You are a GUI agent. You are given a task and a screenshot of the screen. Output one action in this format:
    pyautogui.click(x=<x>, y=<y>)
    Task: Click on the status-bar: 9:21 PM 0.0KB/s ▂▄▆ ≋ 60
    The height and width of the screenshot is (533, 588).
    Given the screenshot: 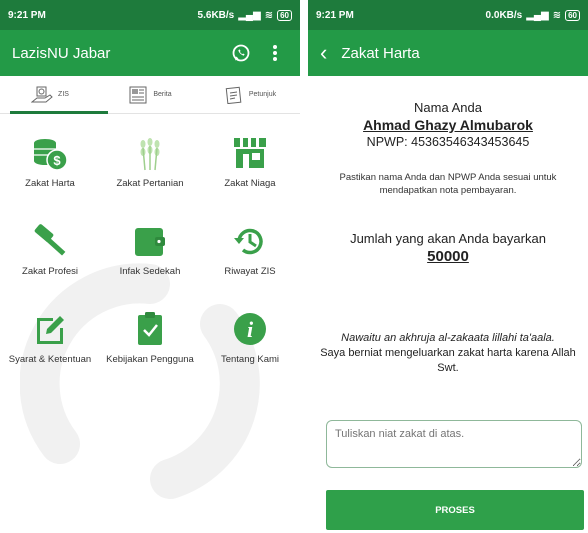 What is the action you would take?
    pyautogui.click(x=448, y=15)
    